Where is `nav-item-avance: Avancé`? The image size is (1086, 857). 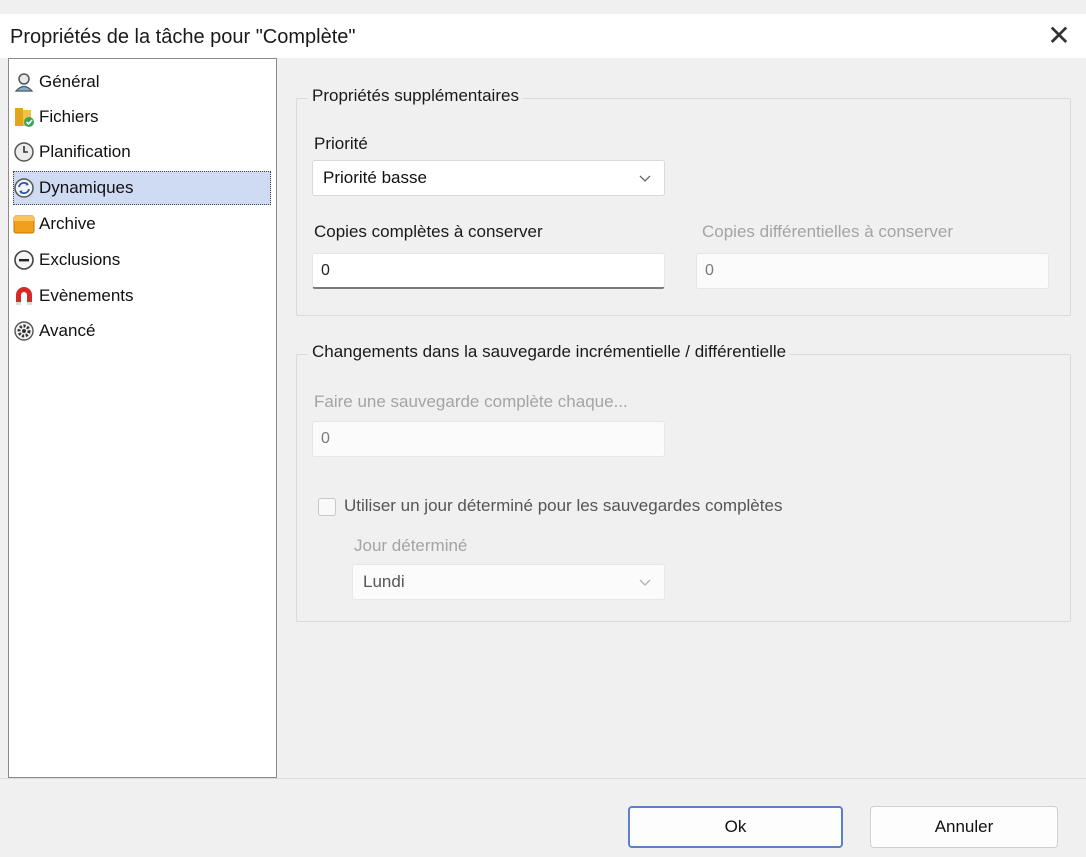 nav-item-avance: Avancé is located at coordinates (142, 331).